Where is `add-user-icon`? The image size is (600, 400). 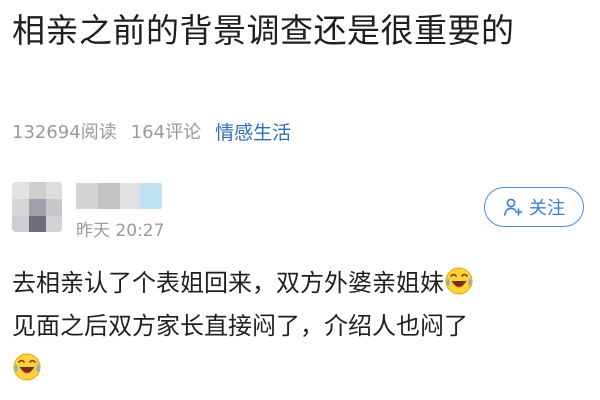
add-user-icon is located at coordinates (513, 207).